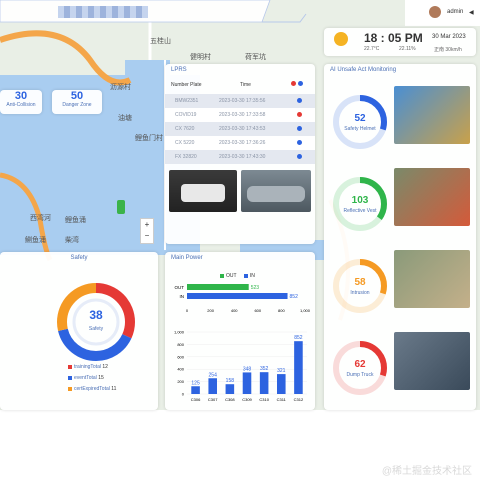 Image resolution: width=480 pixels, height=480 pixels. Describe the element at coordinates (200, 57) in the screenshot. I see `map-label: 健明村` at that location.